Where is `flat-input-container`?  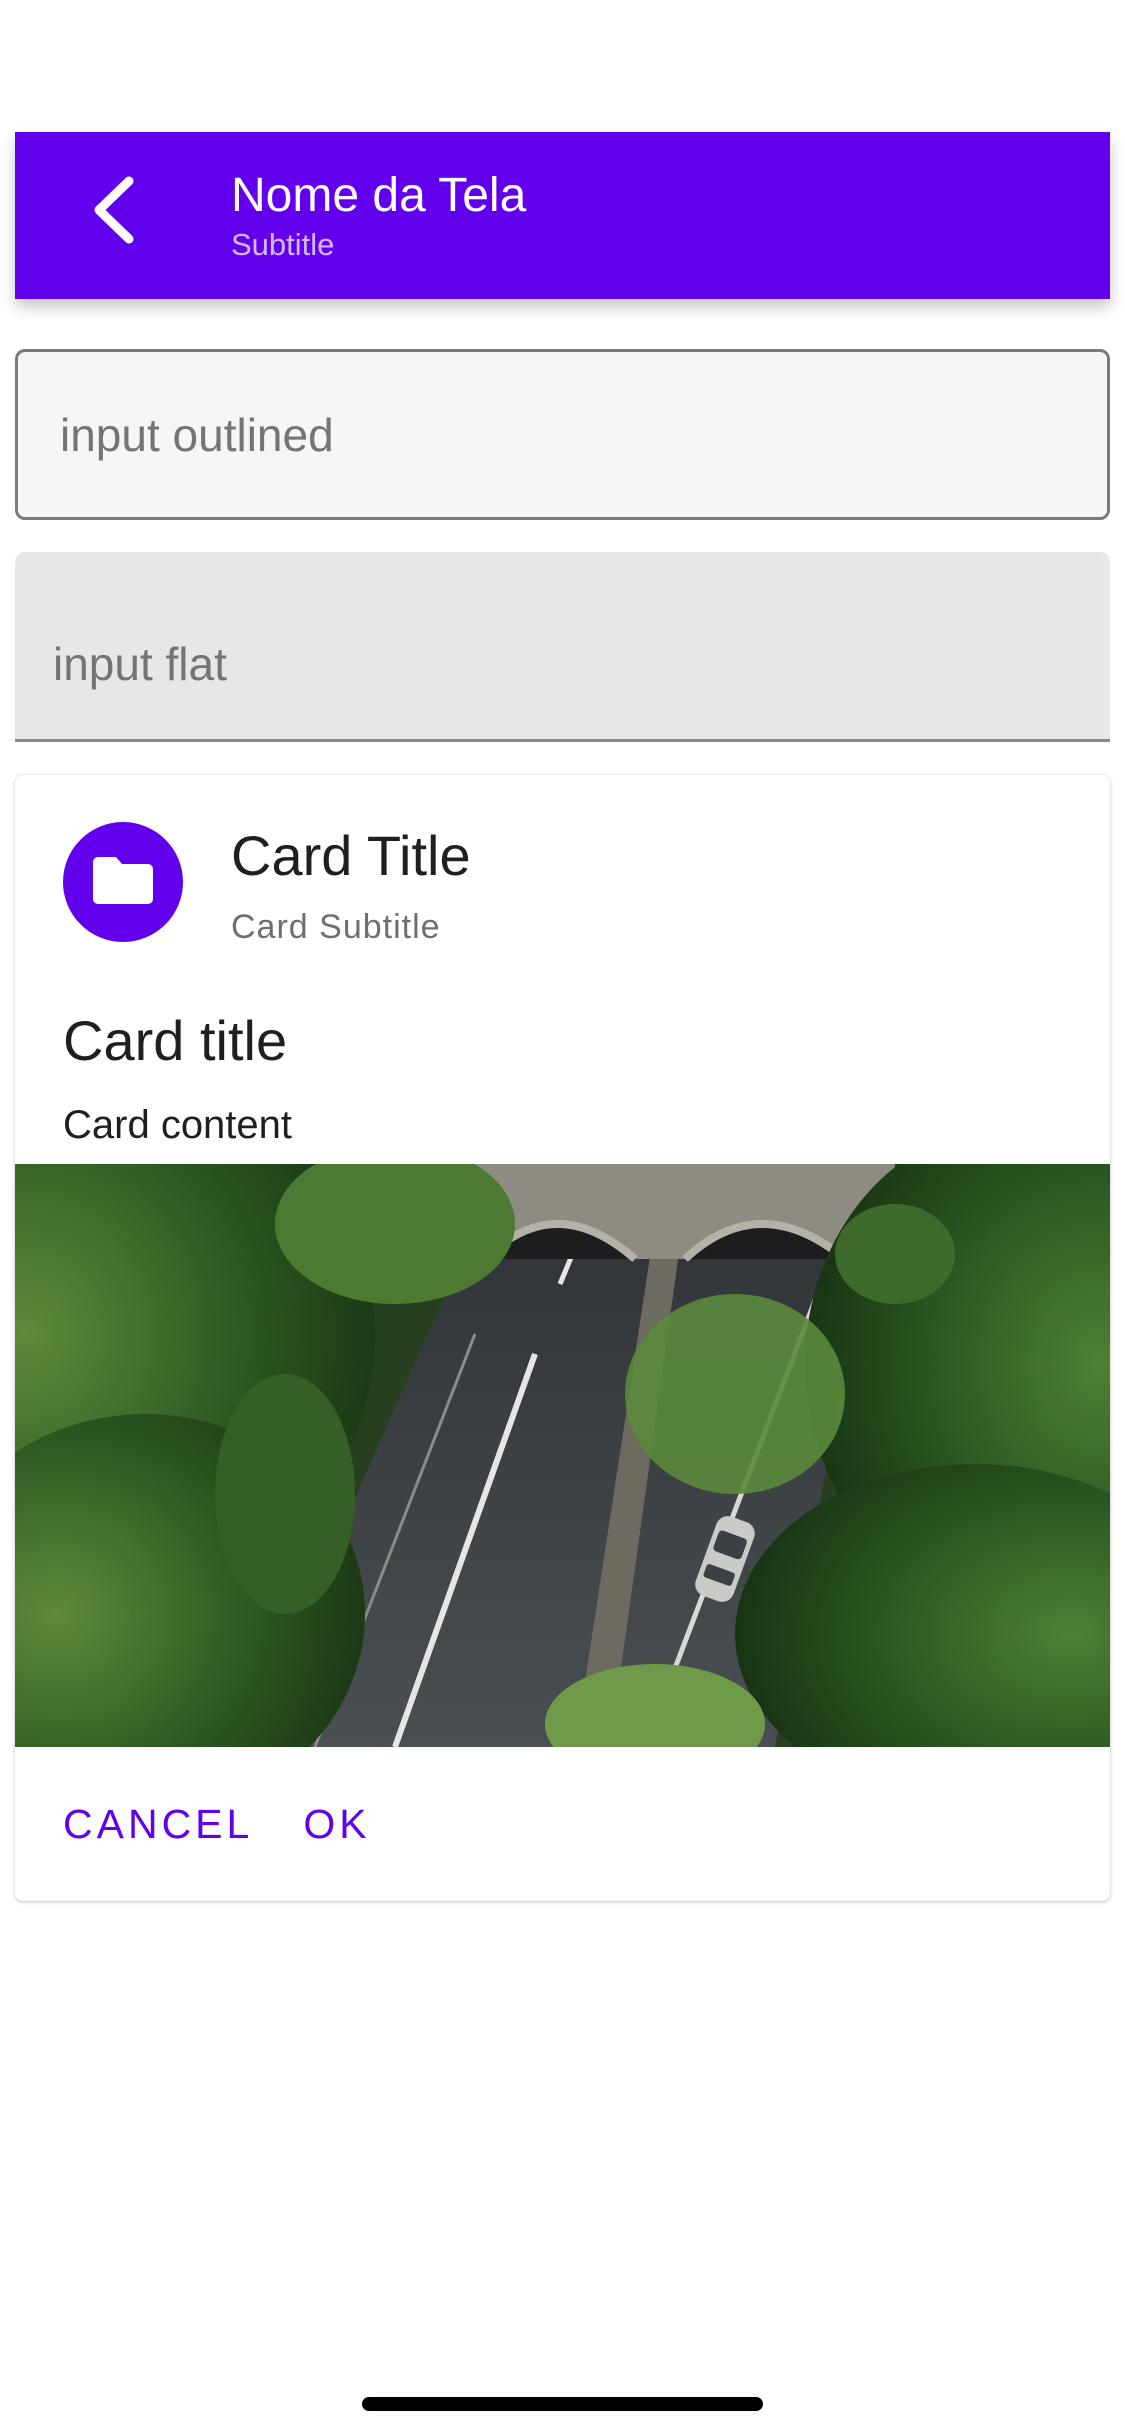 flat-input-container is located at coordinates (562, 647).